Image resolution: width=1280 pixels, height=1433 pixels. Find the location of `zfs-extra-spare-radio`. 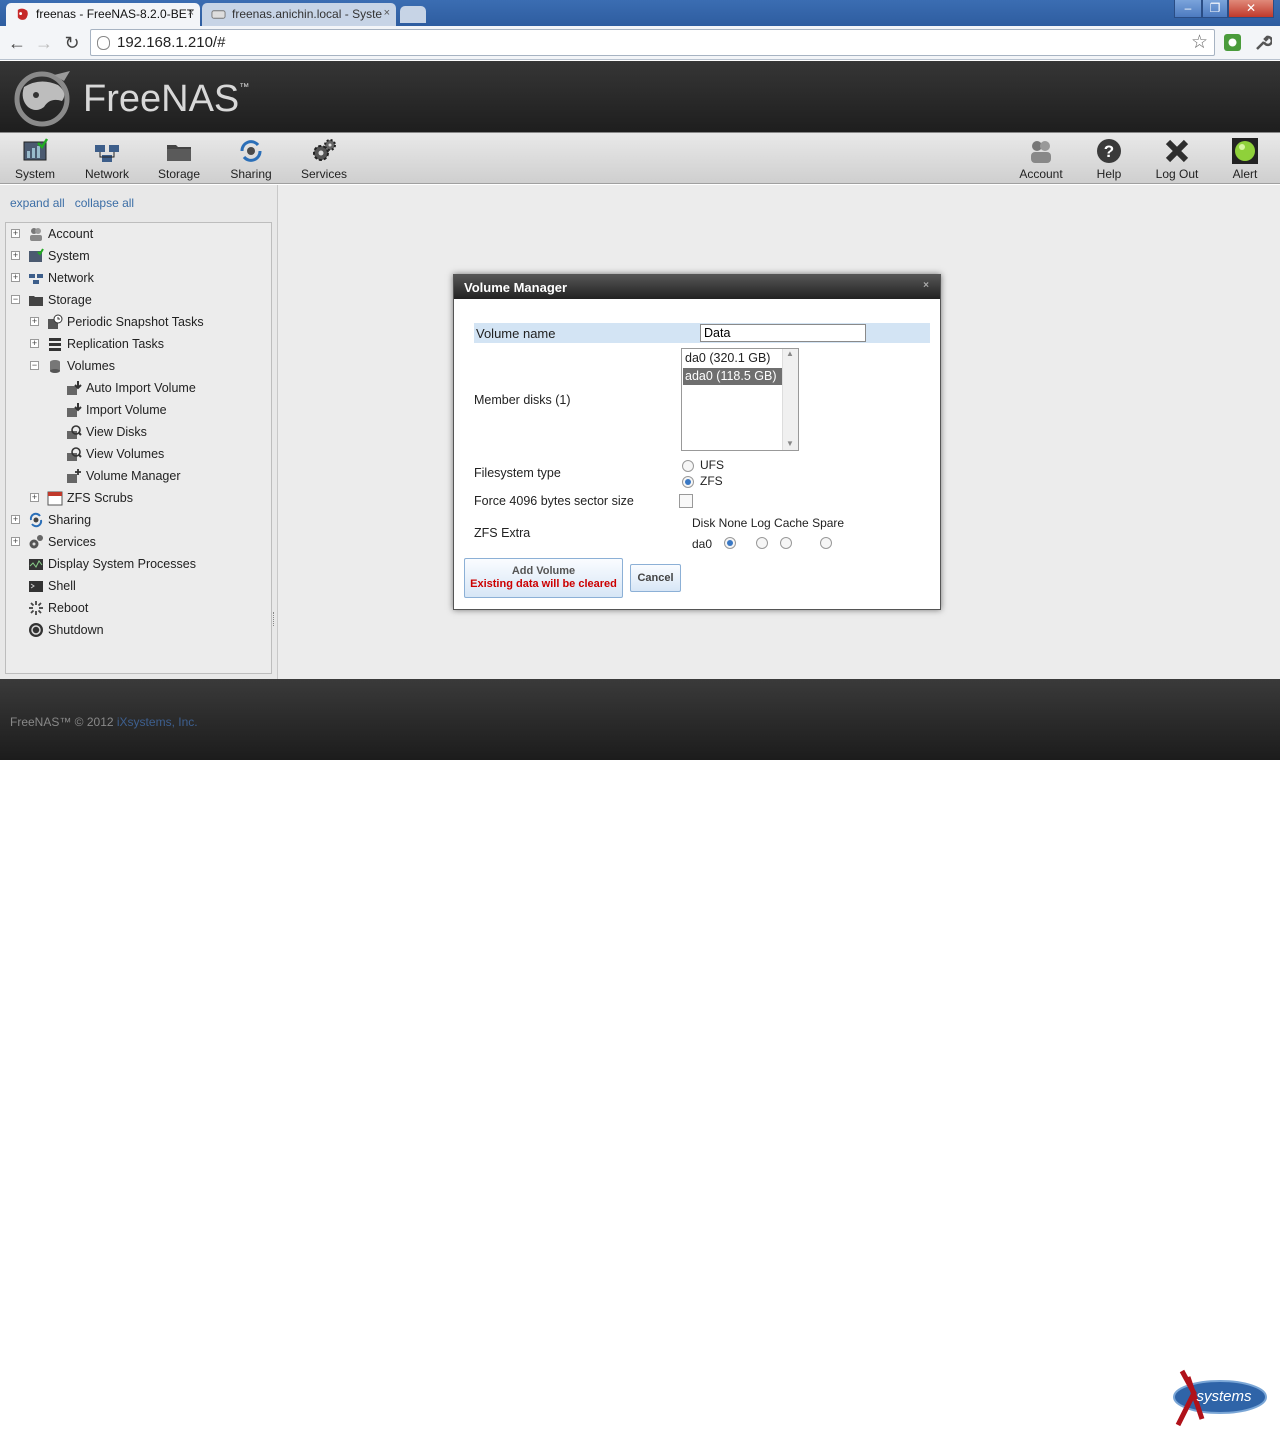

zfs-extra-spare-radio is located at coordinates (826, 543).